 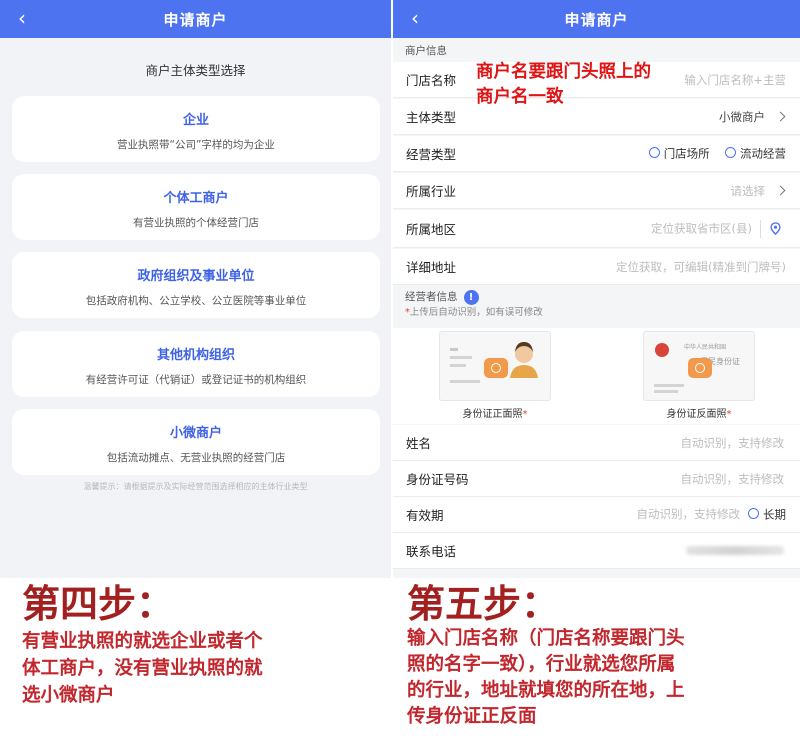 I want to click on name-row: 姓名 自动识别，支持修改, so click(x=596, y=443).